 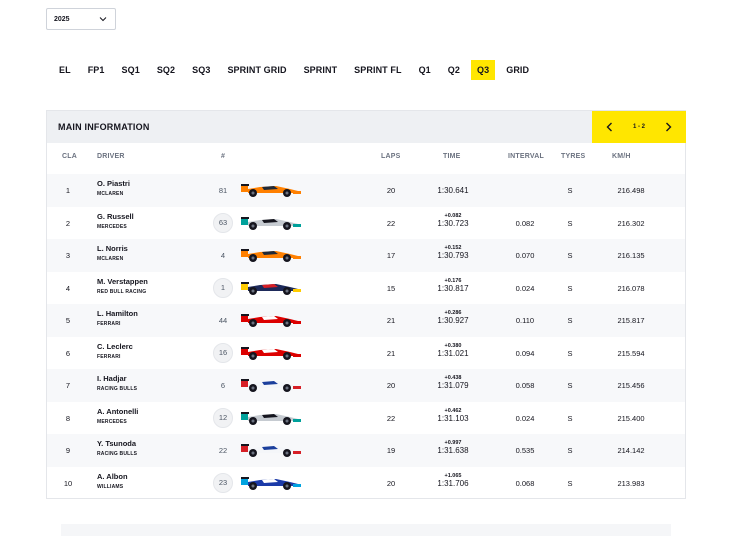 I want to click on speed-kmh: 215.400, so click(x=631, y=418).